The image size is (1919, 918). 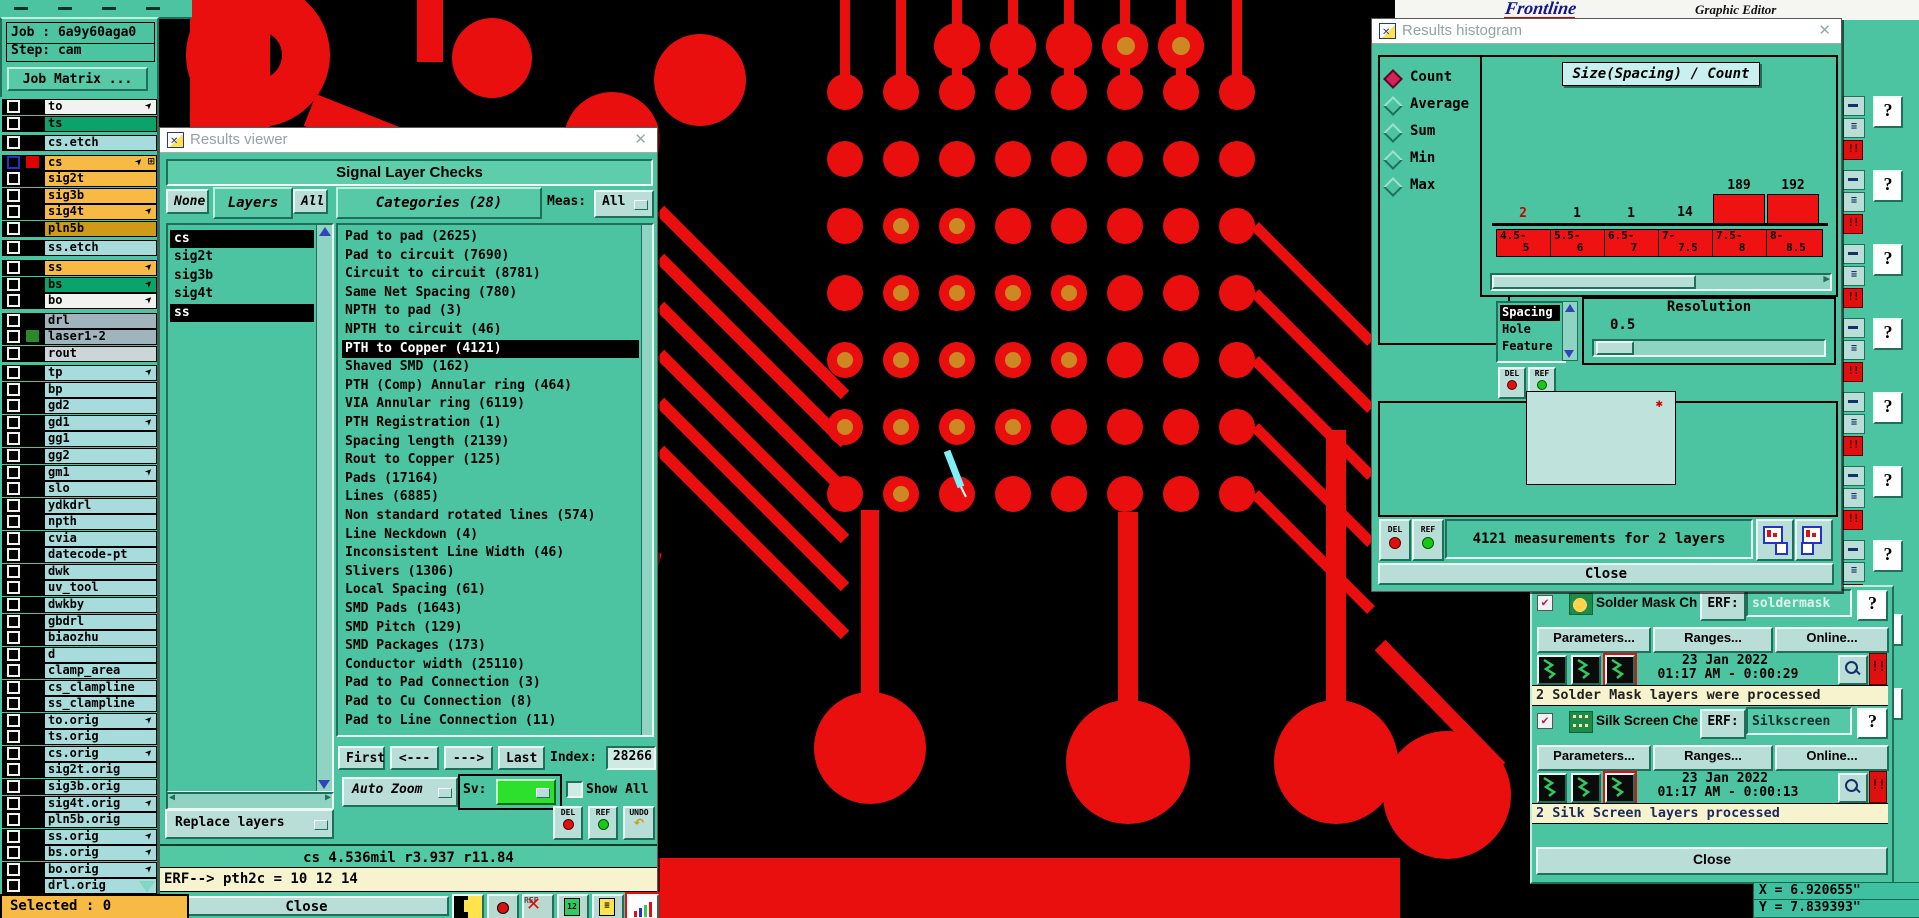 I want to click on layer-name: bo.orig ➤, so click(x=100, y=870).